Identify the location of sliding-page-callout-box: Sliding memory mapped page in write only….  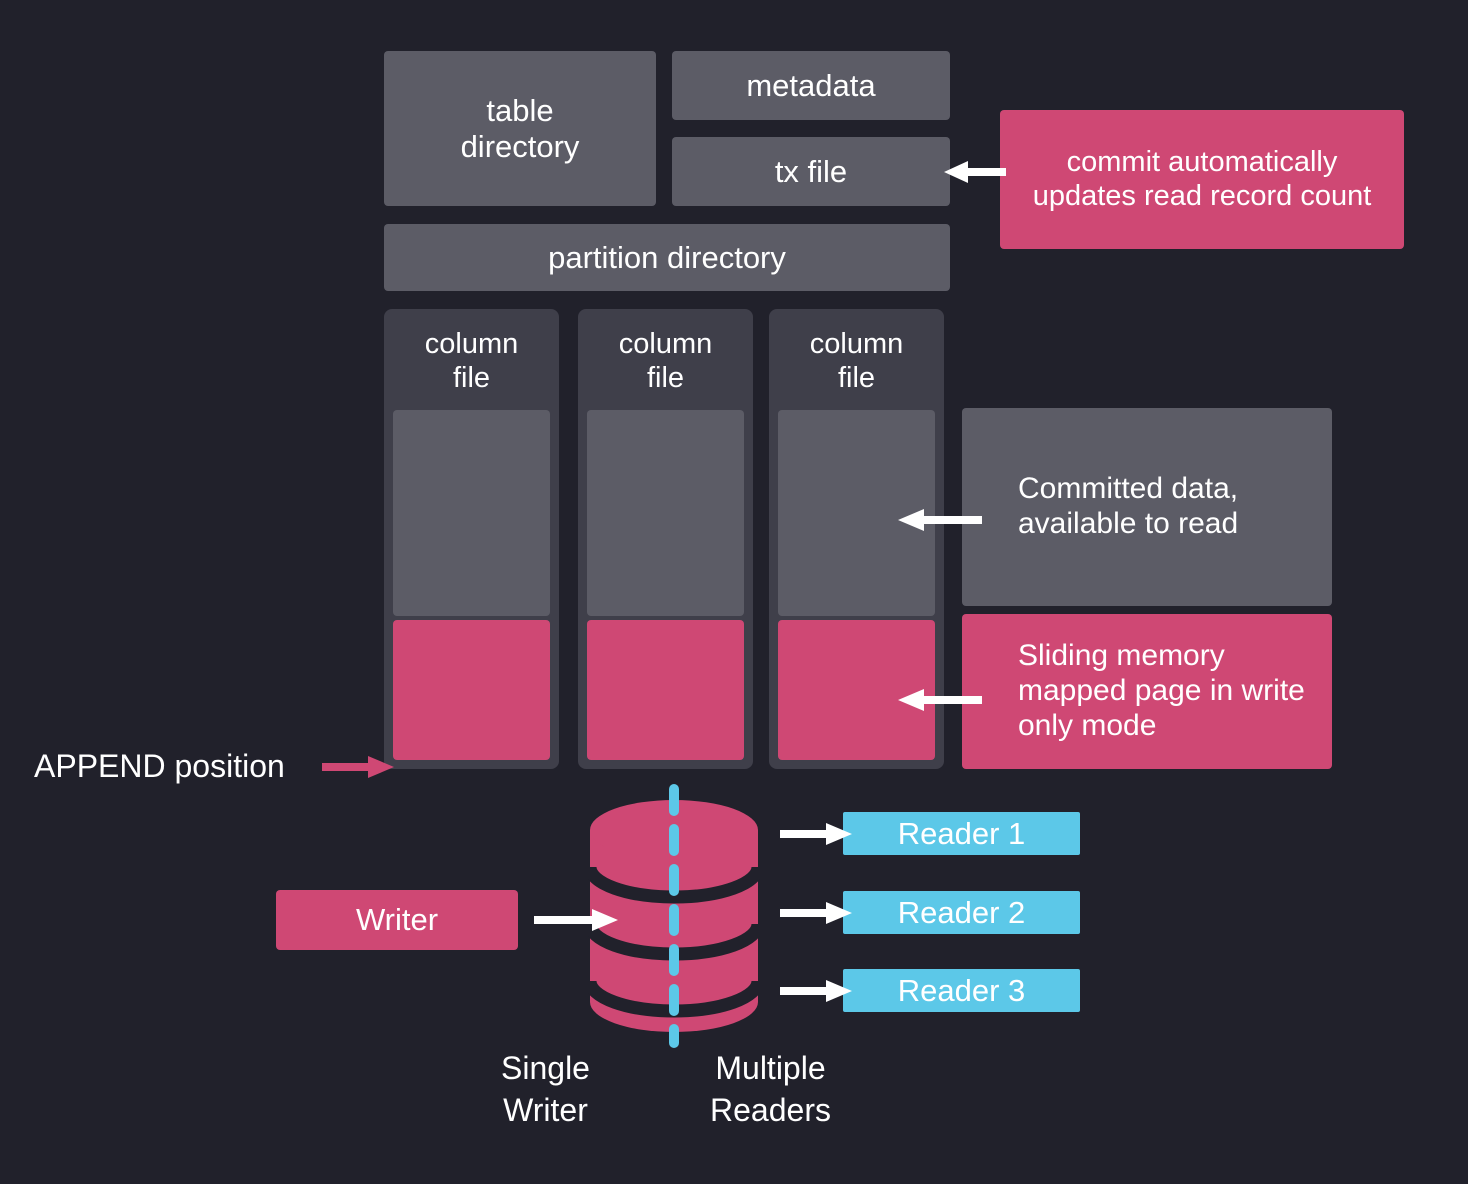
(1147, 691).